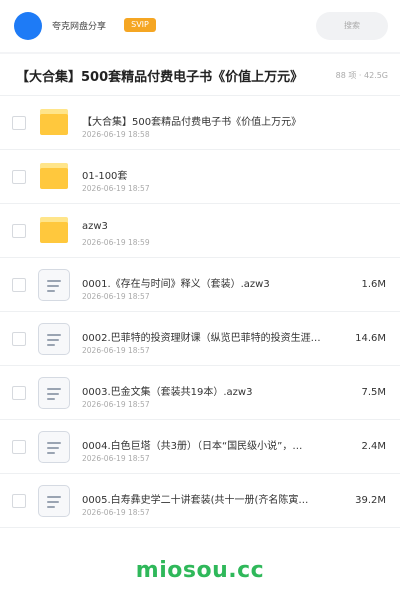  I want to click on item-name: azw3, so click(95, 226).